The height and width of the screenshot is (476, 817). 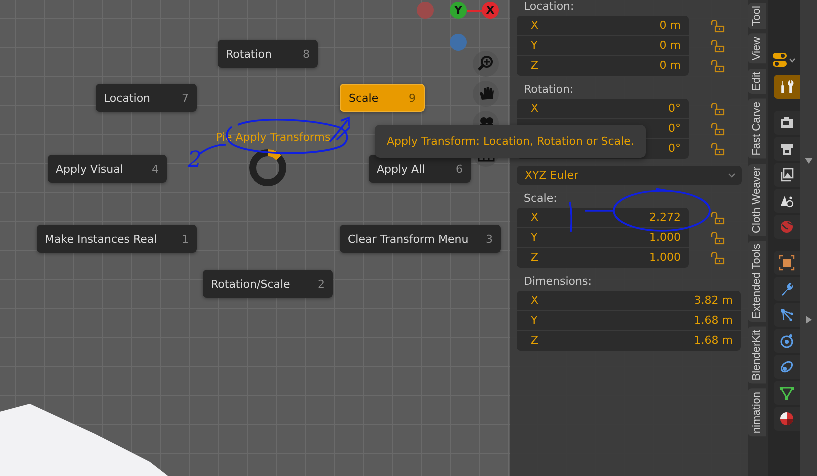 I want to click on zoom-icon, so click(x=486, y=64).